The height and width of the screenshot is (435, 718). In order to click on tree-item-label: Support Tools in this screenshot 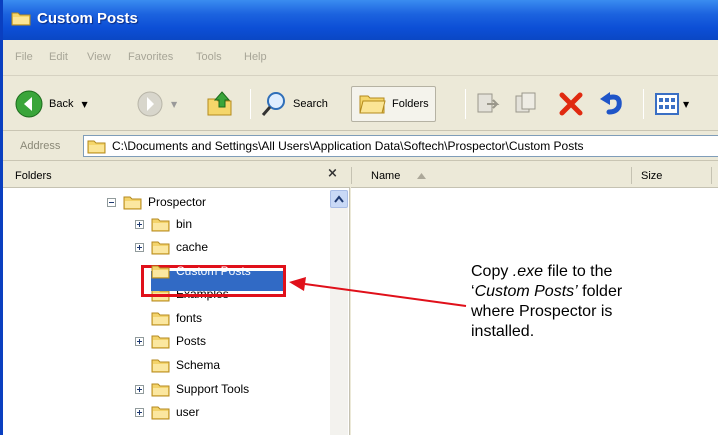, I will do `click(213, 389)`.